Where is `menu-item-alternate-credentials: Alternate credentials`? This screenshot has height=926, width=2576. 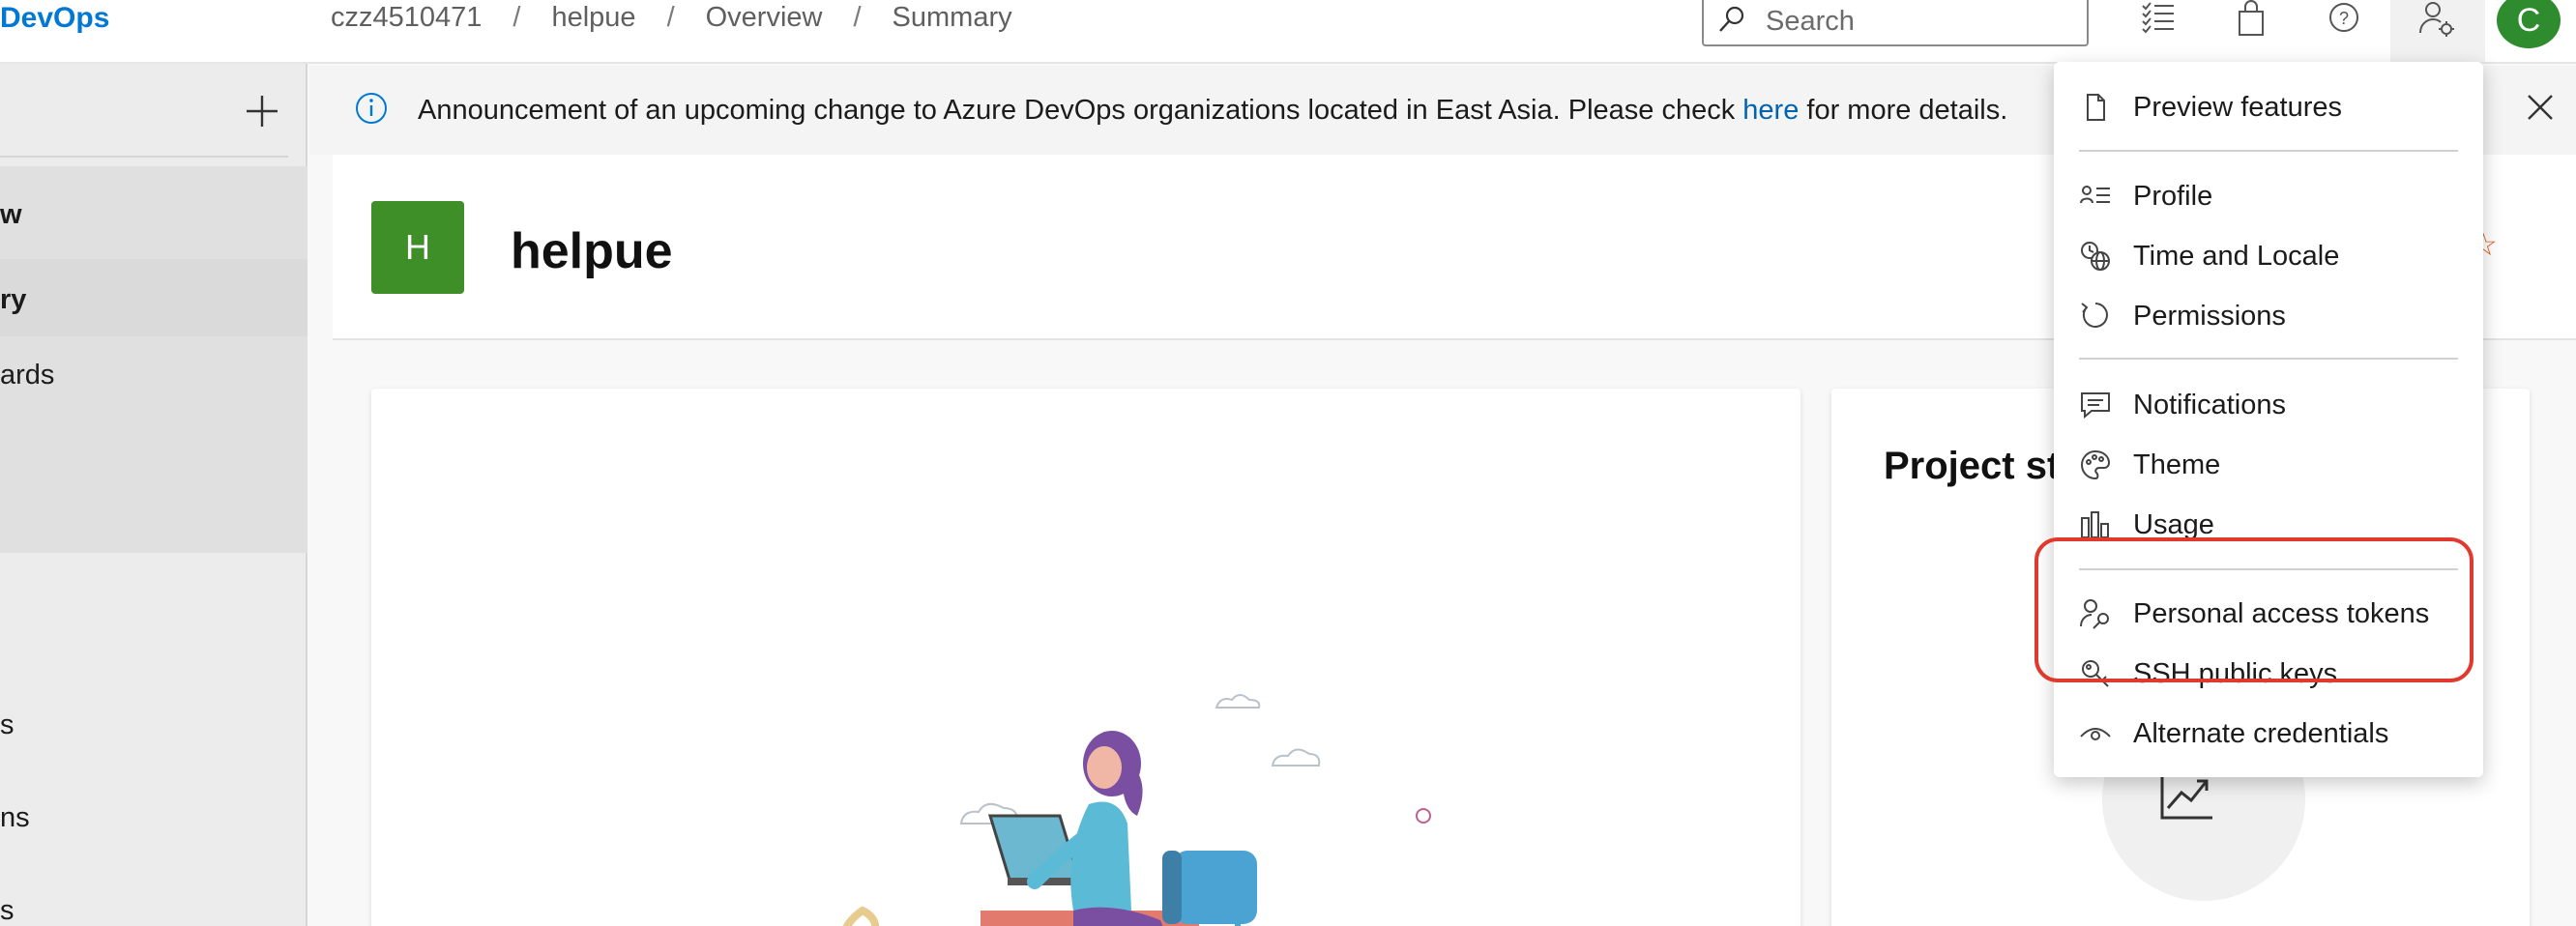
menu-item-alternate-credentials: Alternate credentials is located at coordinates (2268, 734).